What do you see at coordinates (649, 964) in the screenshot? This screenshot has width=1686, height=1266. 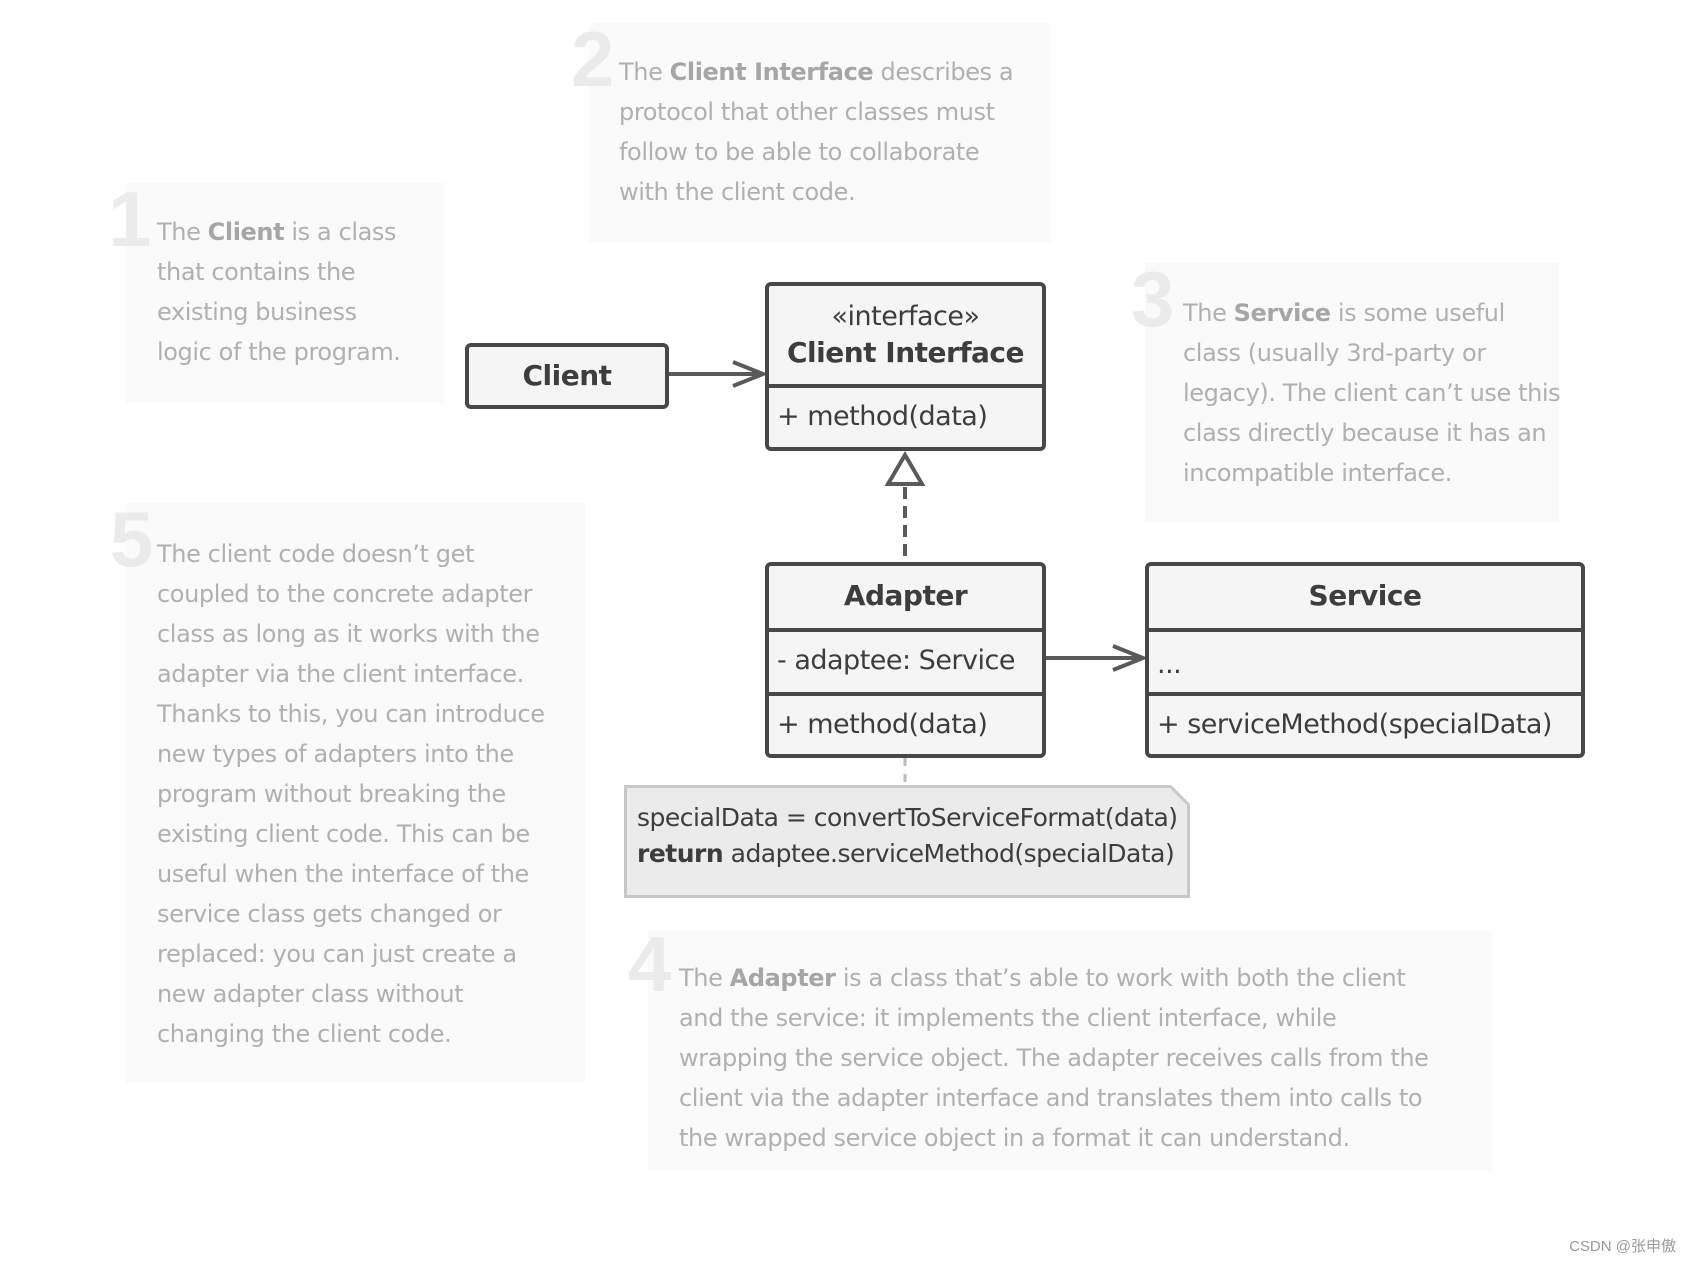 I see `note-number-4: 4` at bounding box center [649, 964].